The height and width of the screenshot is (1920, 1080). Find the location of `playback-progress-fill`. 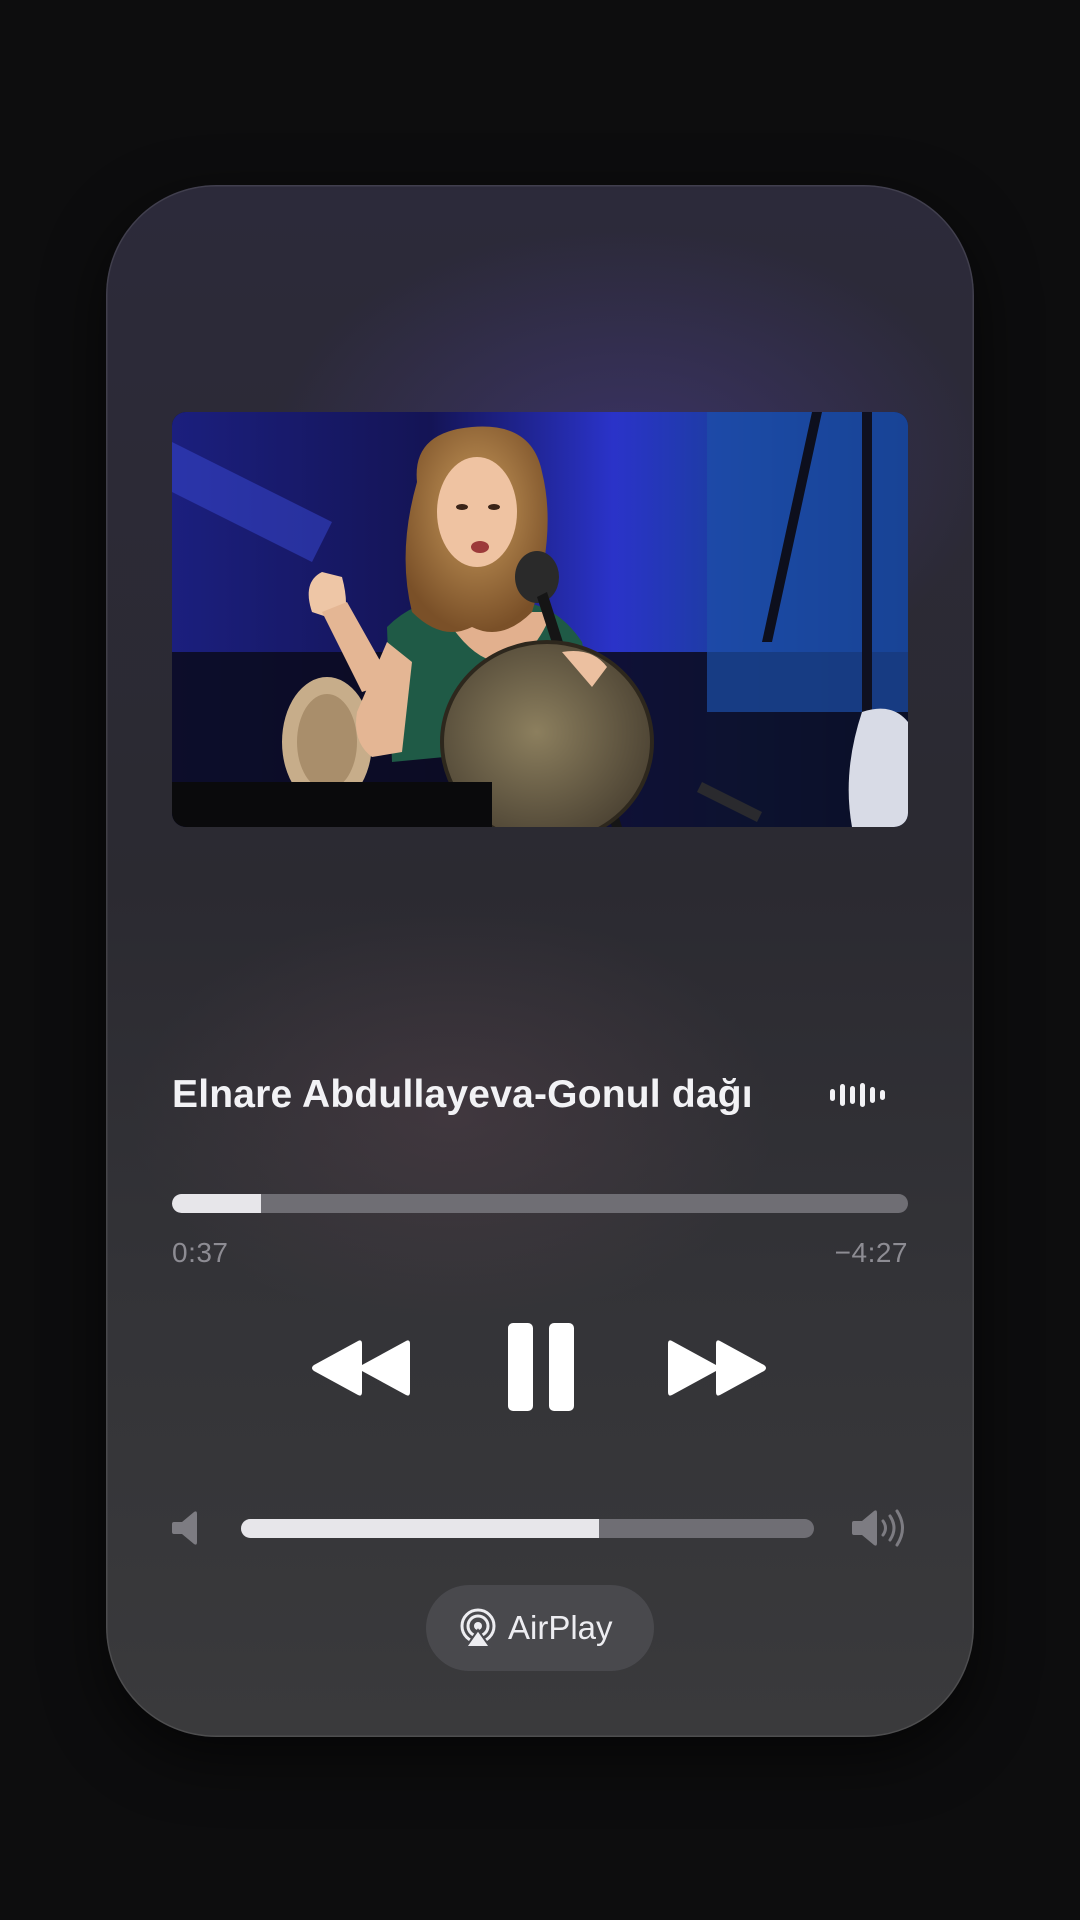

playback-progress-fill is located at coordinates (217, 1203).